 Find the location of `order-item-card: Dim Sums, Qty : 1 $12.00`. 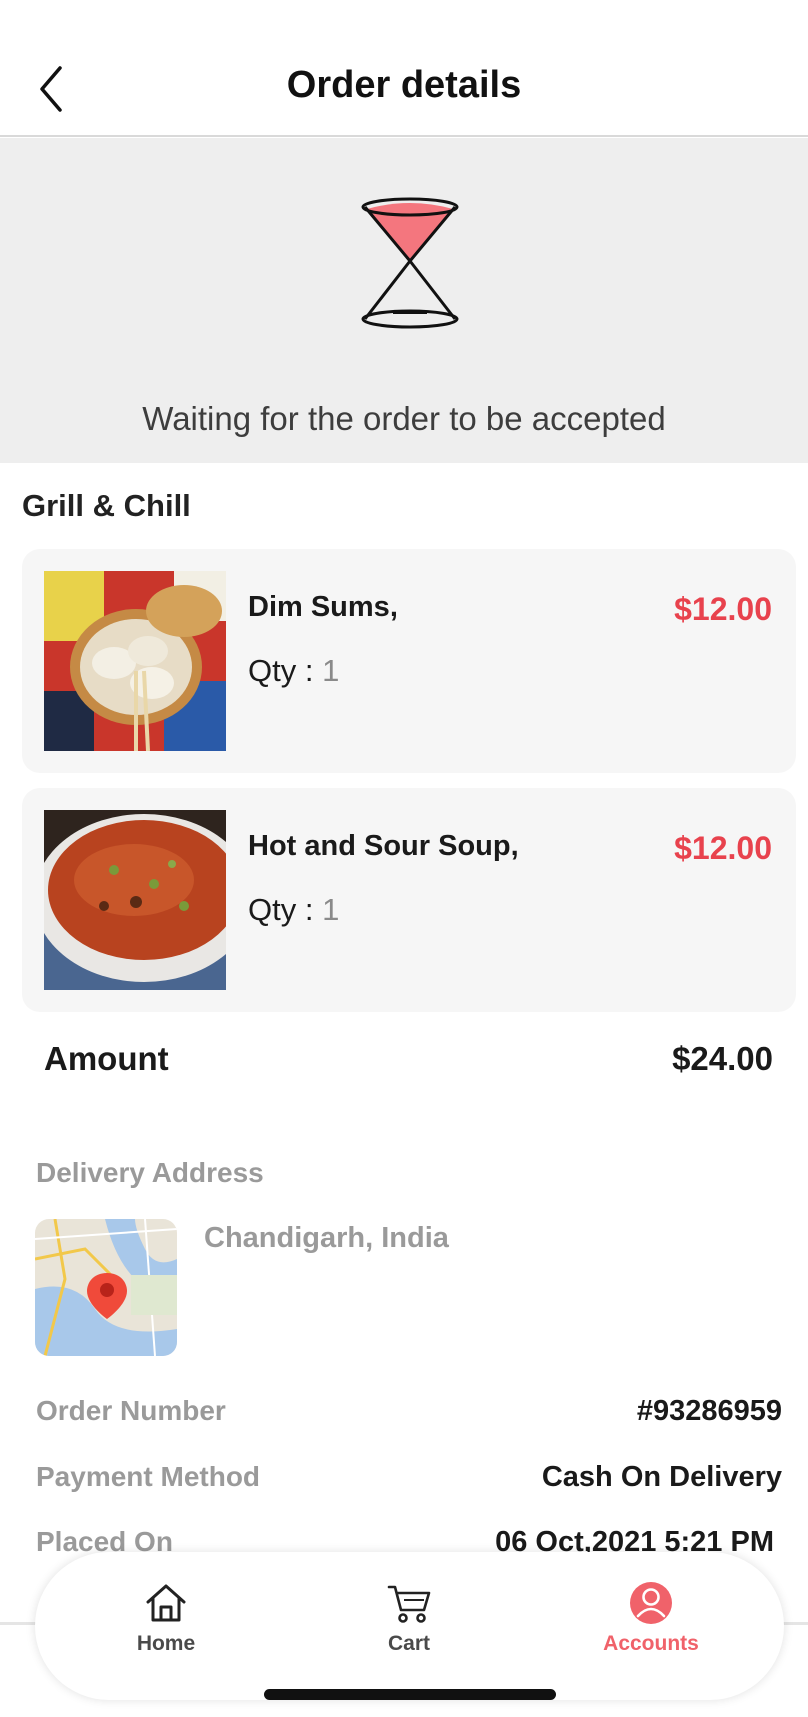

order-item-card: Dim Sums, Qty : 1 $12.00 is located at coordinates (409, 661).